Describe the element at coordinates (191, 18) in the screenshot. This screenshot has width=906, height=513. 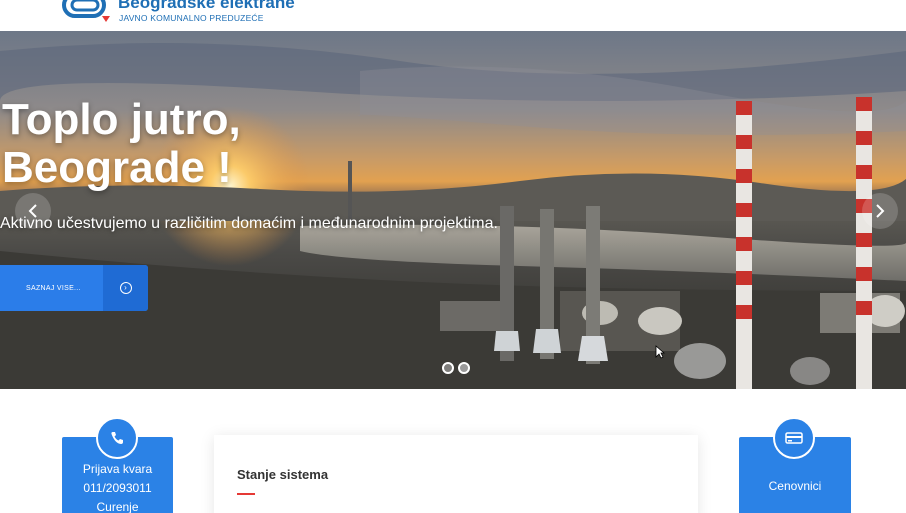
I see `logo-subtitle: JAVNO KOMUNALNO PREDUZEĆE` at that location.